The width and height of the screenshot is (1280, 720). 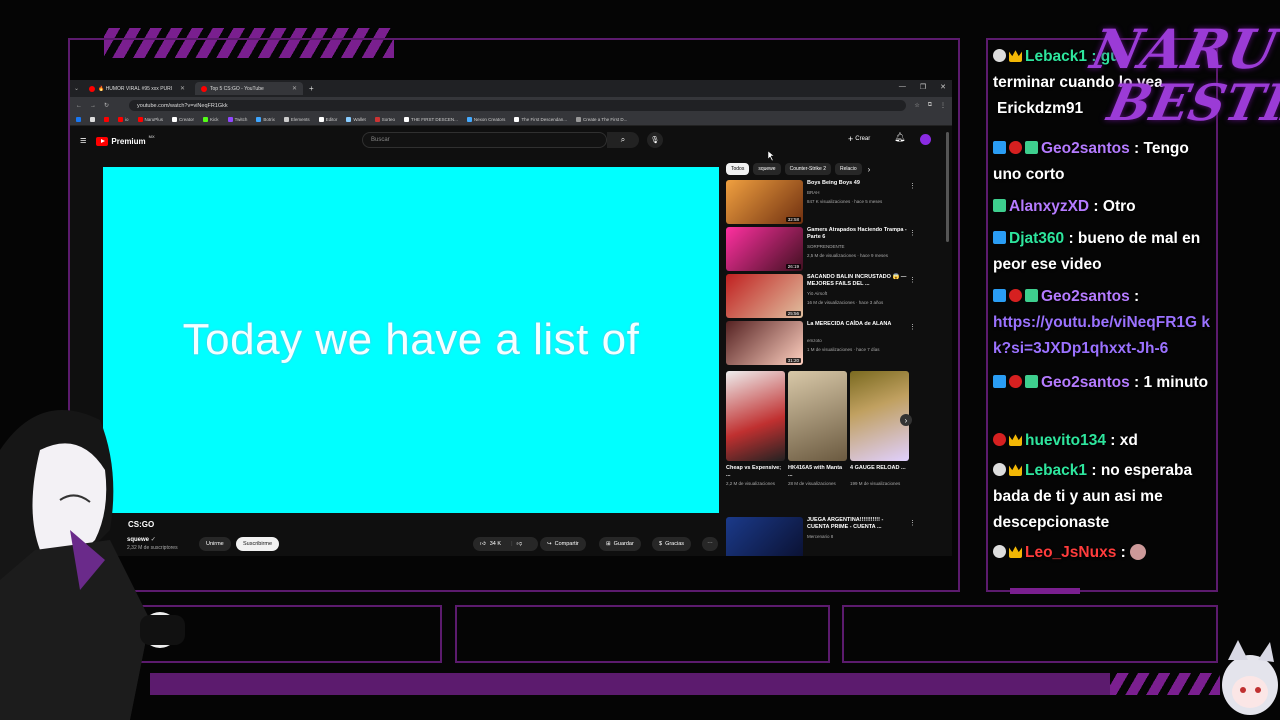 What do you see at coordinates (484, 140) in the screenshot?
I see `search-input: Buscar` at bounding box center [484, 140].